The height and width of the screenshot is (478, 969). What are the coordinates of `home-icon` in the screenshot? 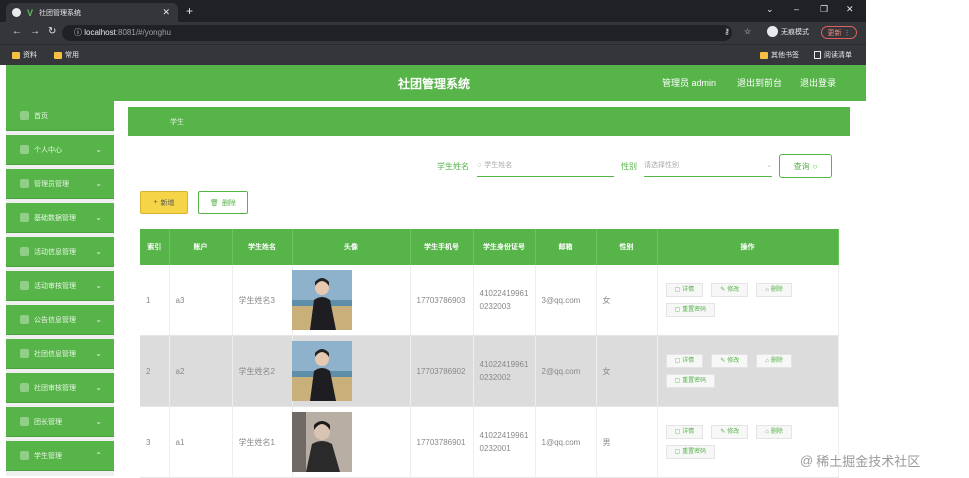 It's located at (24, 115).